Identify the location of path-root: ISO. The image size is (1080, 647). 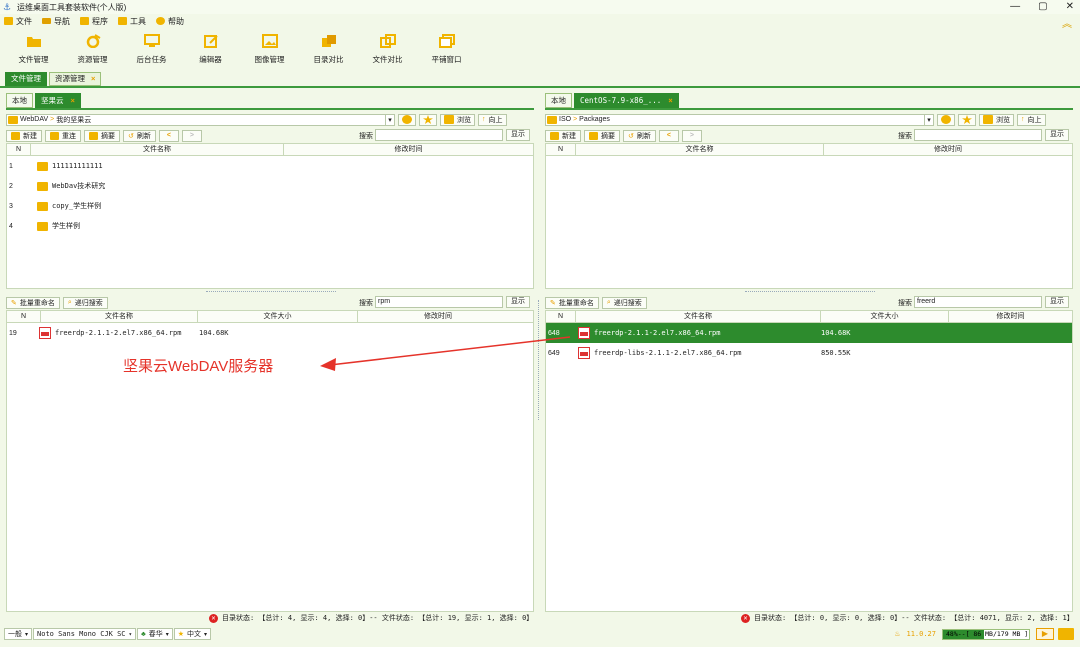
(565, 119).